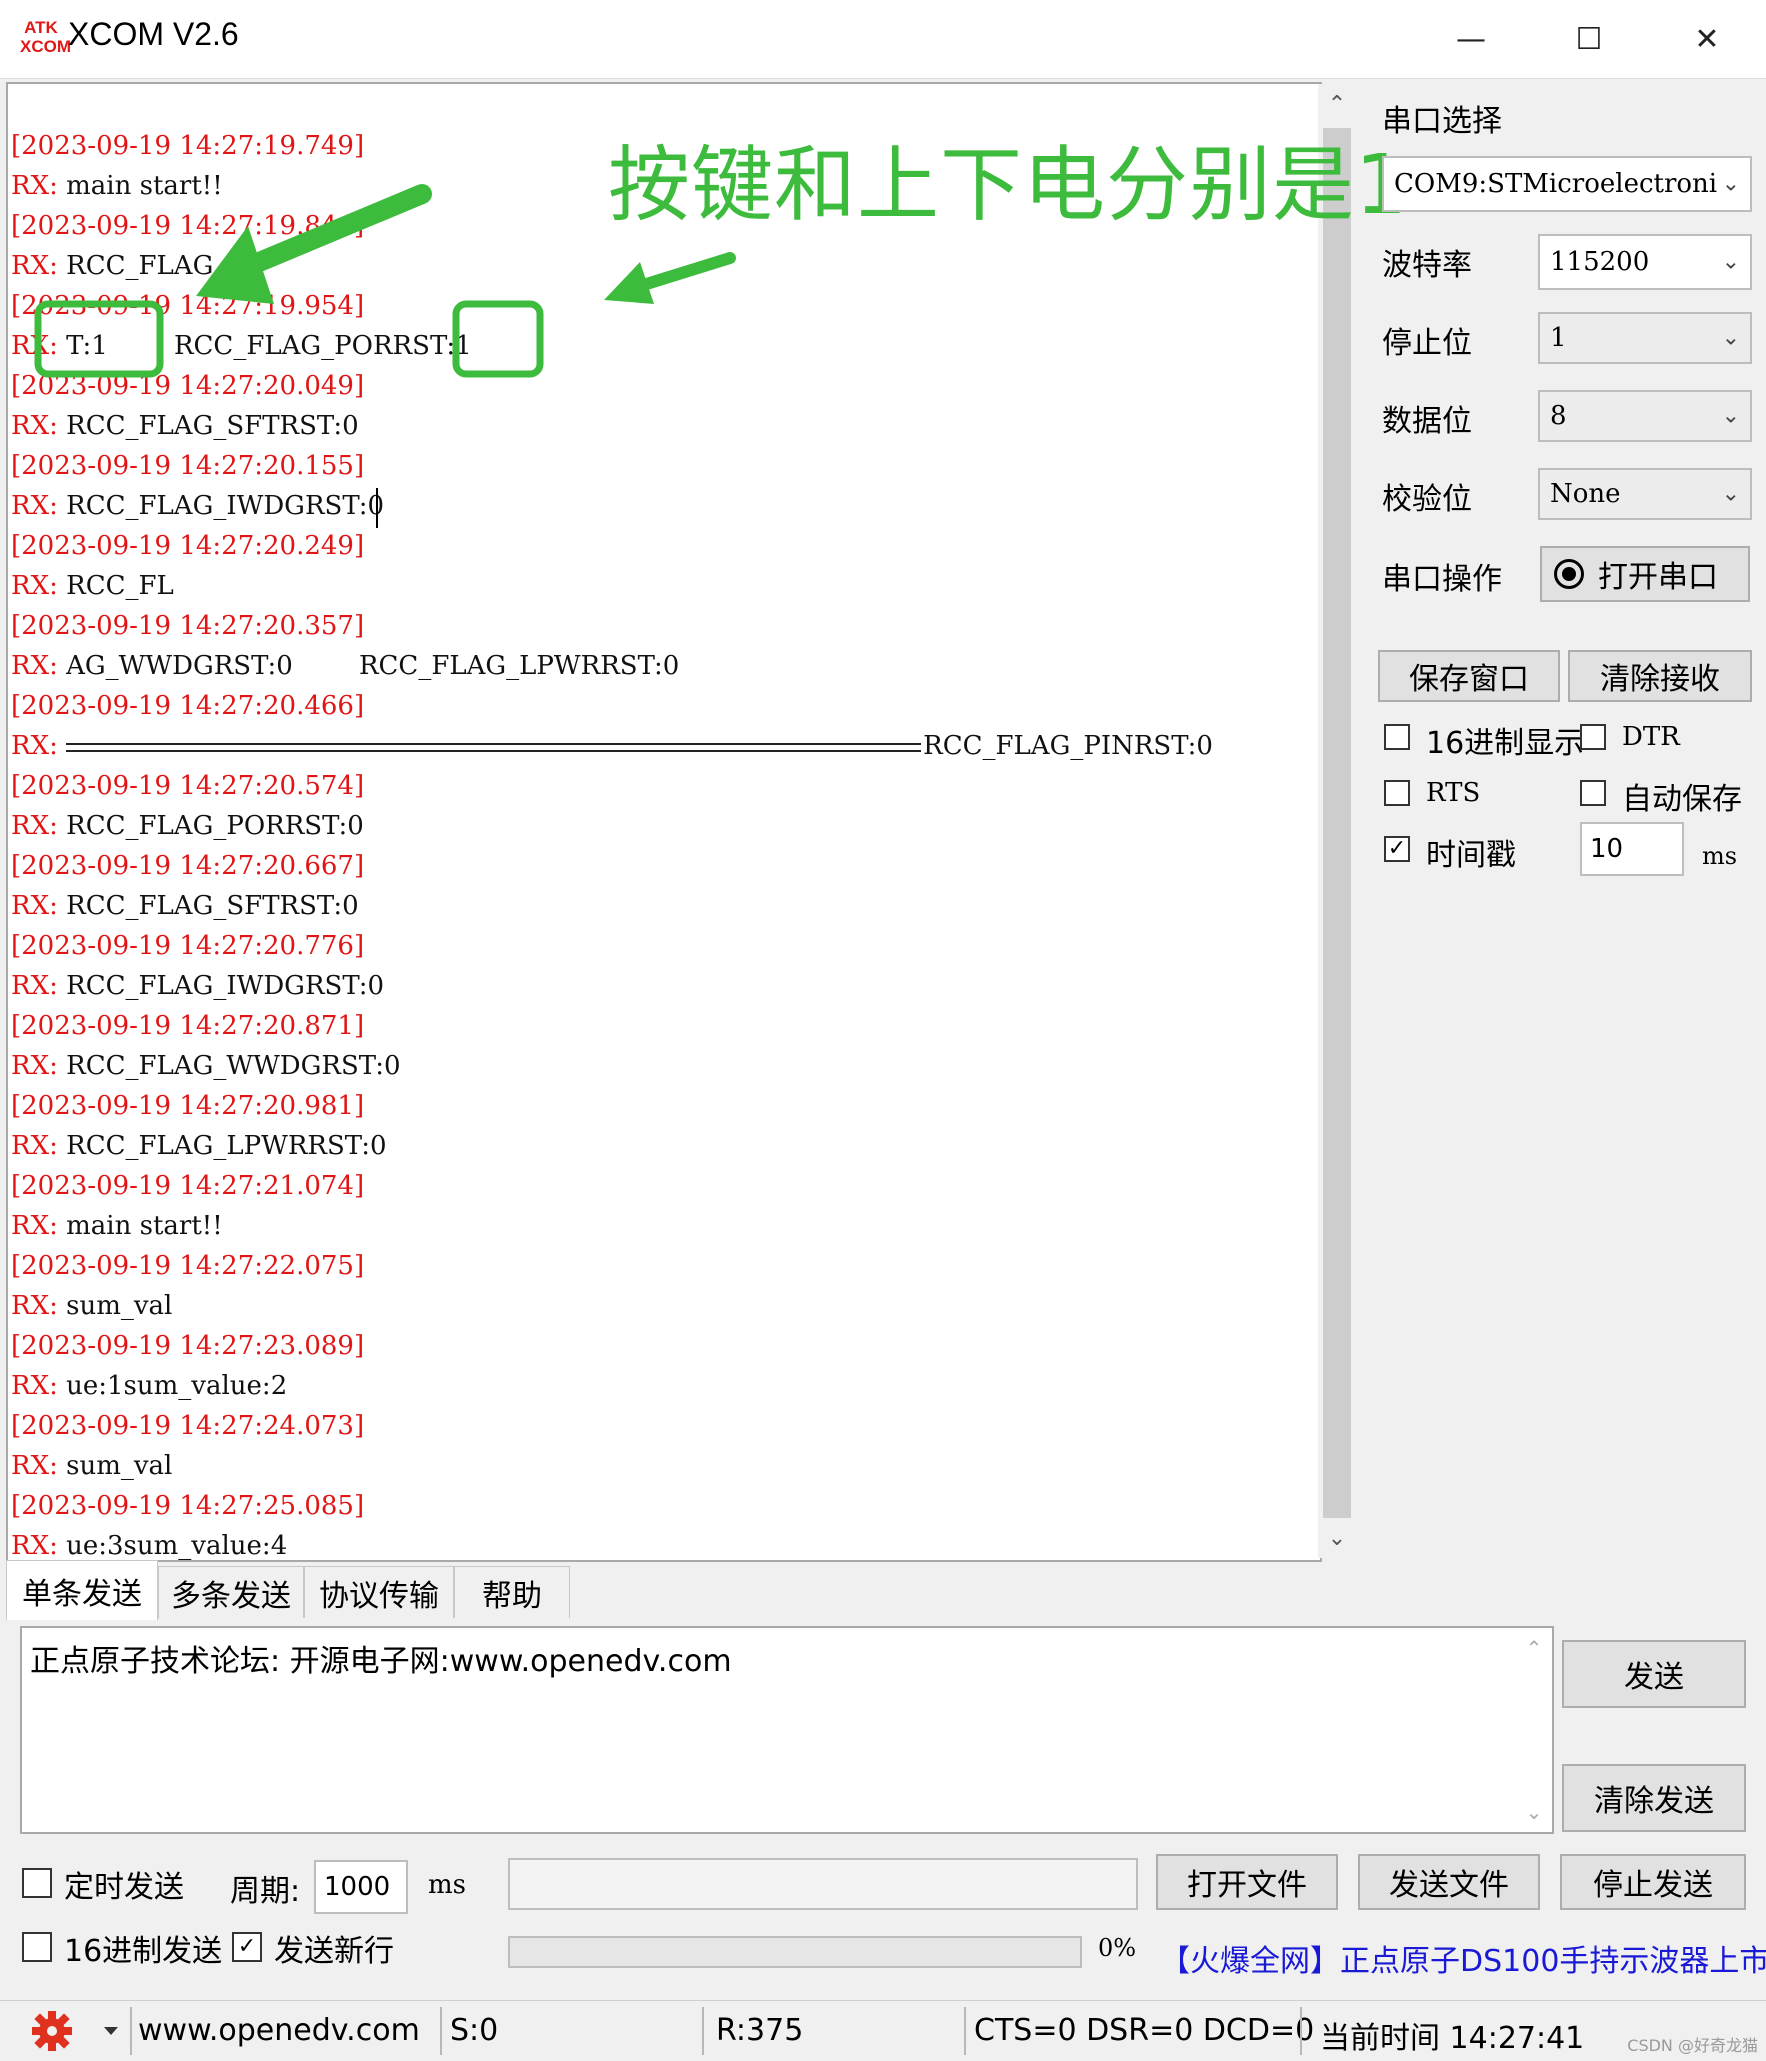 The height and width of the screenshot is (2061, 1766). I want to click on send-scrollbar: ⌃ ⌄, so click(1534, 1730).